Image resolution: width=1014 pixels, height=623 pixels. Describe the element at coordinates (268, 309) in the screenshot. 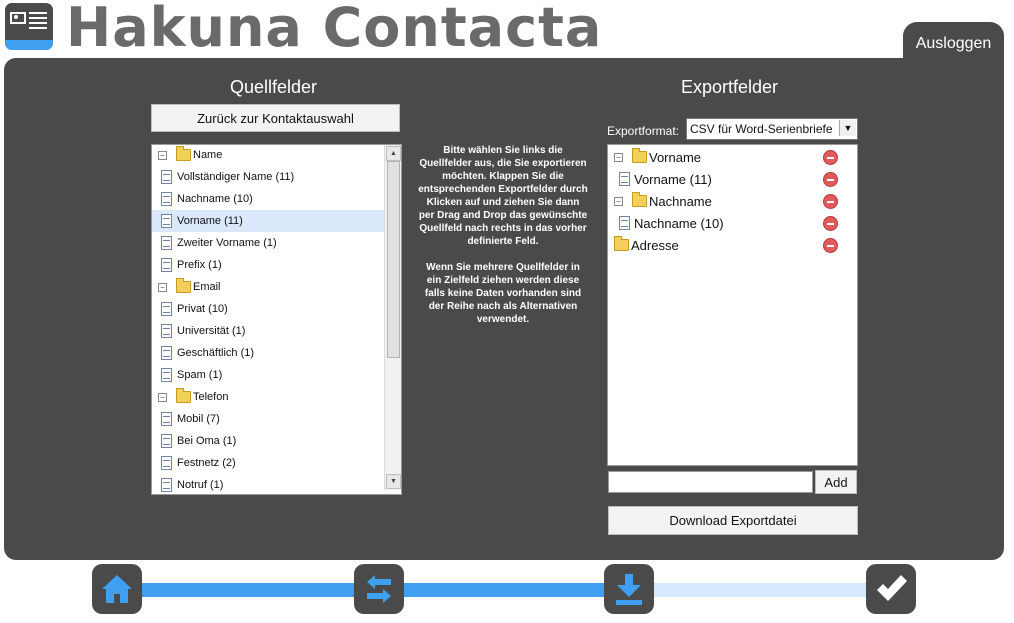

I see `tree-item: Privat (10)` at that location.